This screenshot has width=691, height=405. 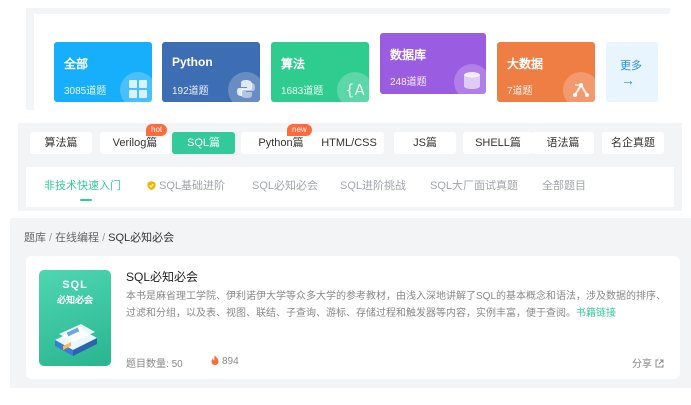 What do you see at coordinates (408, 82) in the screenshot?
I see `category-count: 248道题` at bounding box center [408, 82].